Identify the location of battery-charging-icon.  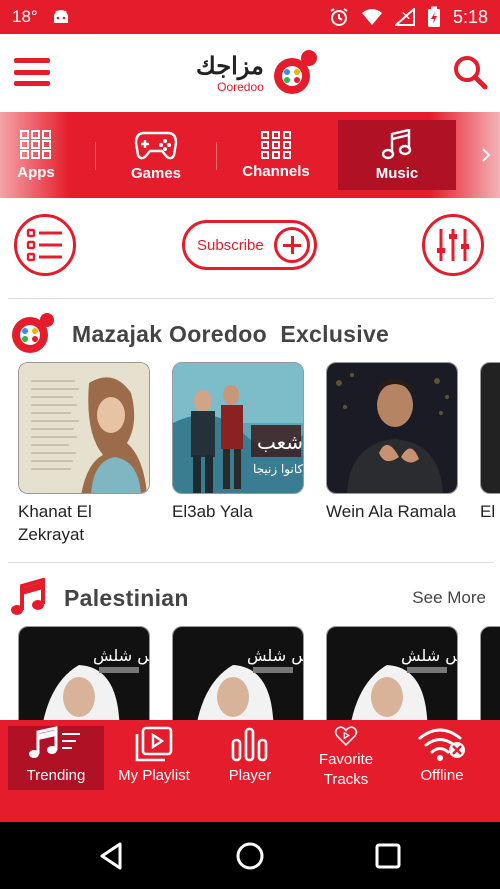
(434, 17).